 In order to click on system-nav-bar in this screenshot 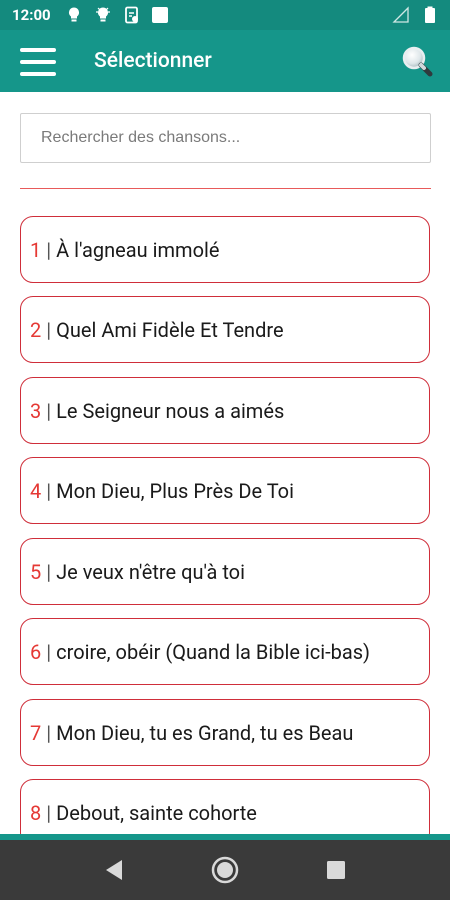, I will do `click(225, 870)`.